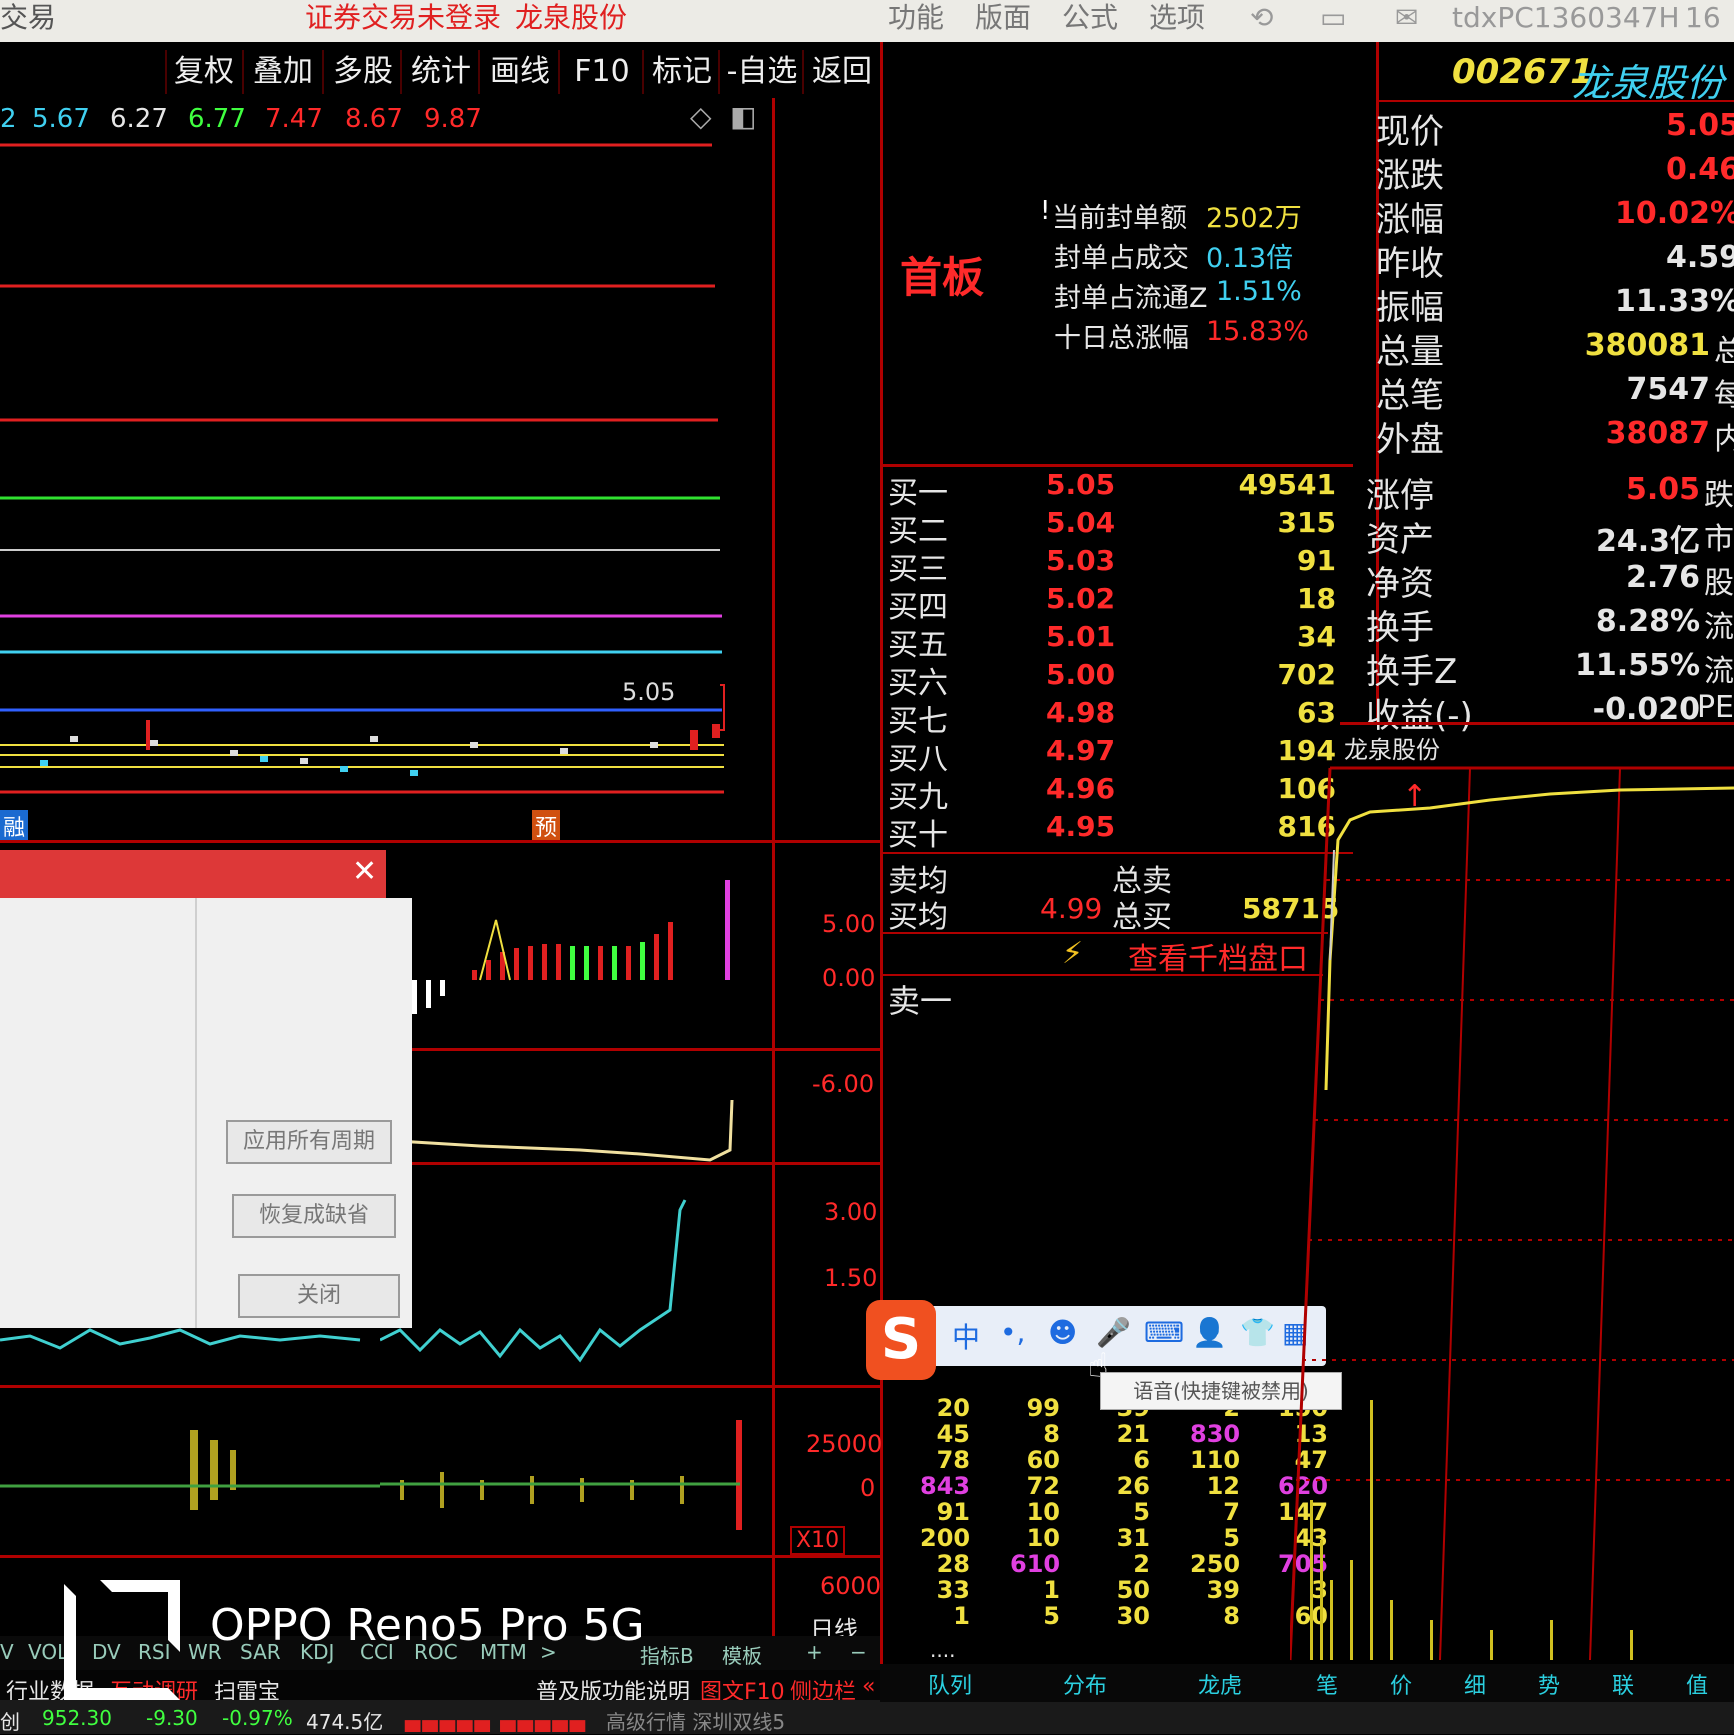 The height and width of the screenshot is (1735, 1734). Describe the element at coordinates (7, 1652) in the screenshot. I see `indicator-tab: V` at that location.